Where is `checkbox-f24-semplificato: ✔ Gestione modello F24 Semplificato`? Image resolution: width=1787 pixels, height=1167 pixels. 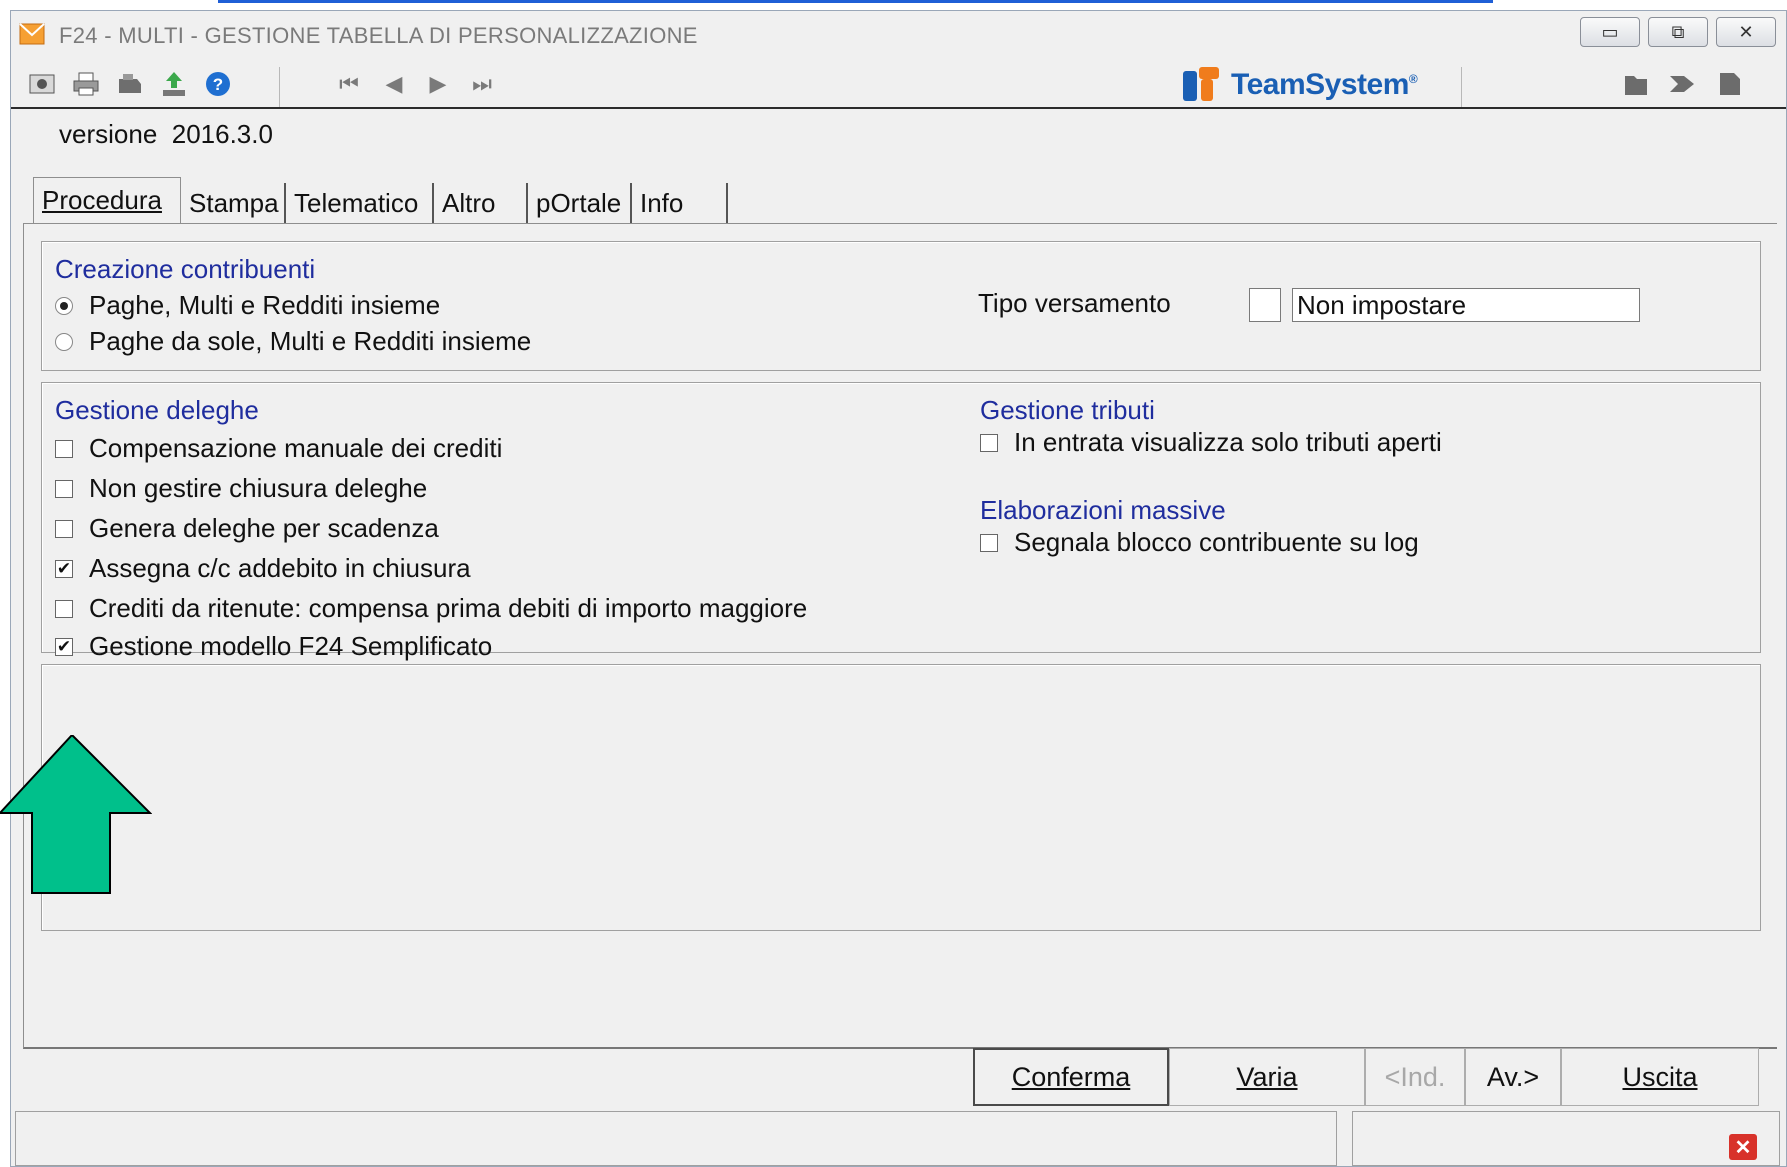 checkbox-f24-semplificato: ✔ Gestione modello F24 Semplificato is located at coordinates (273, 646).